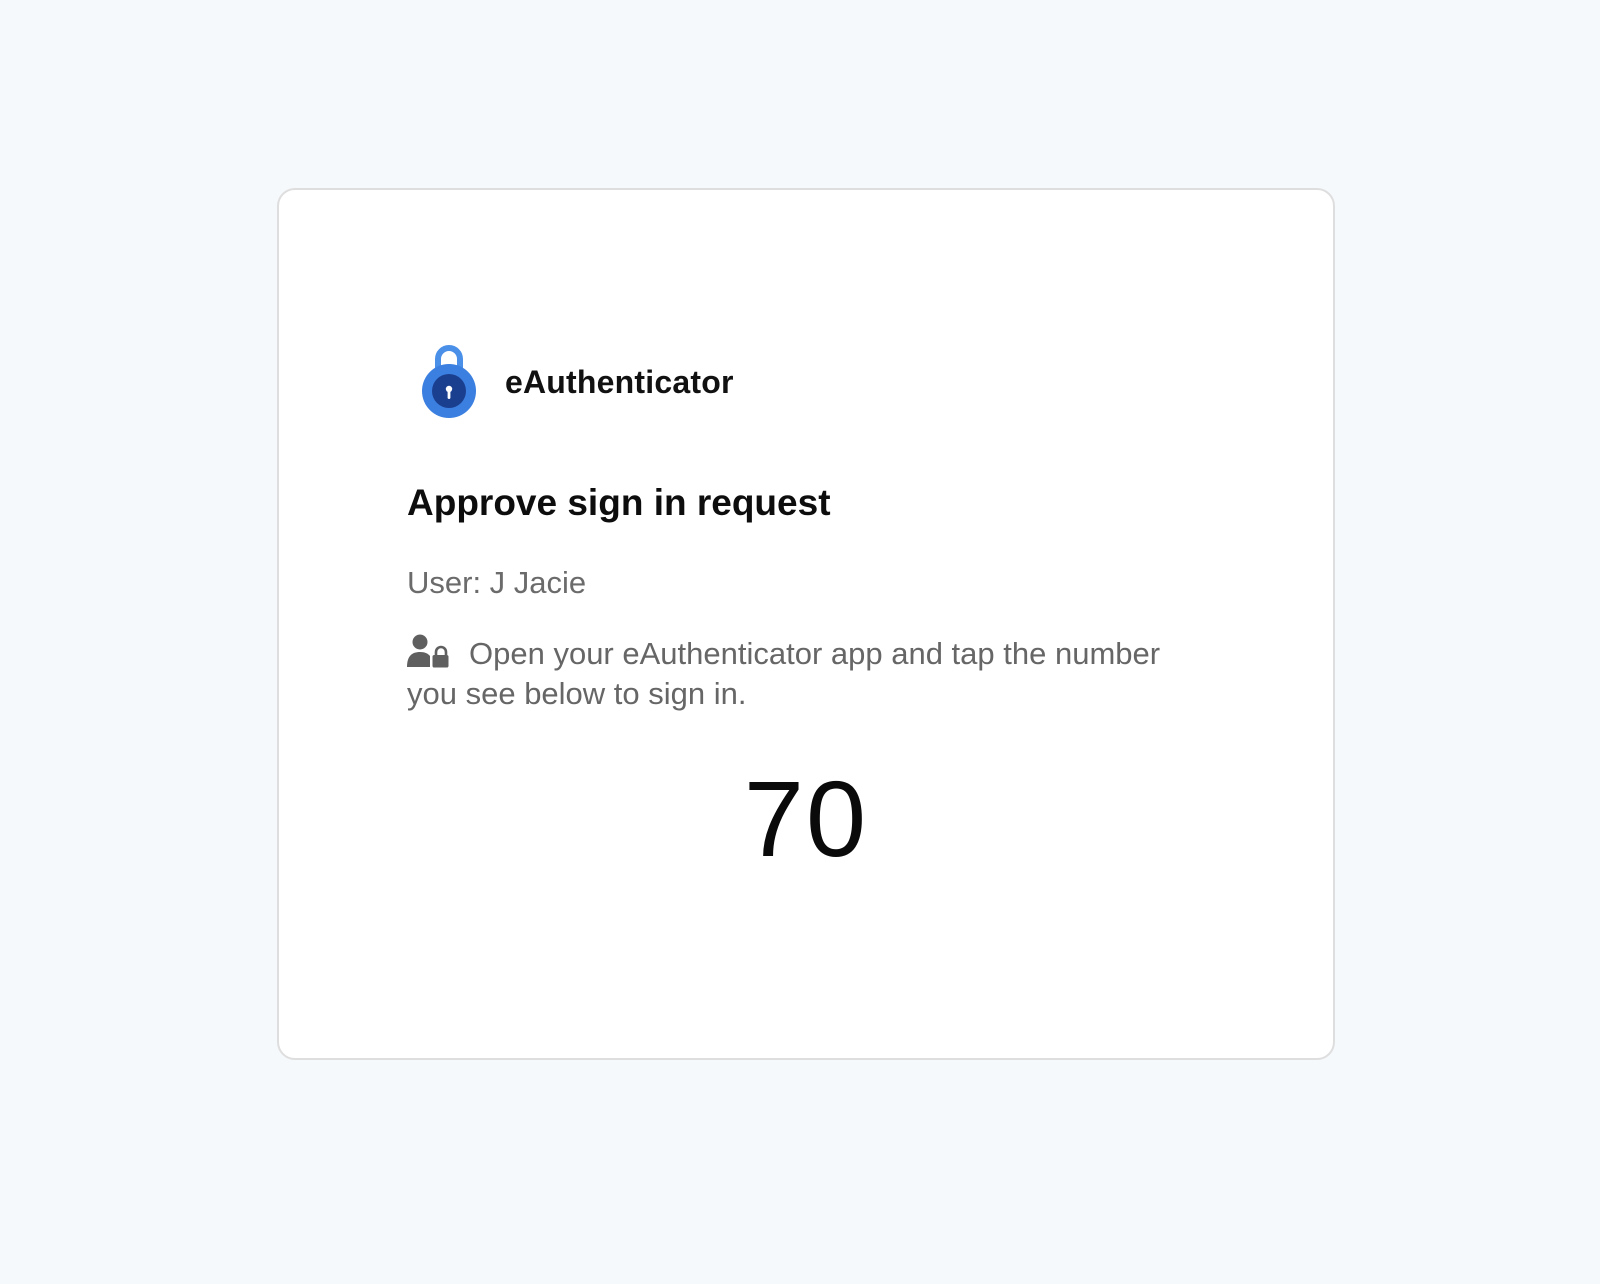 This screenshot has height=1284, width=1600. What do you see at coordinates (619, 502) in the screenshot?
I see `page-title: Approve sign in request` at bounding box center [619, 502].